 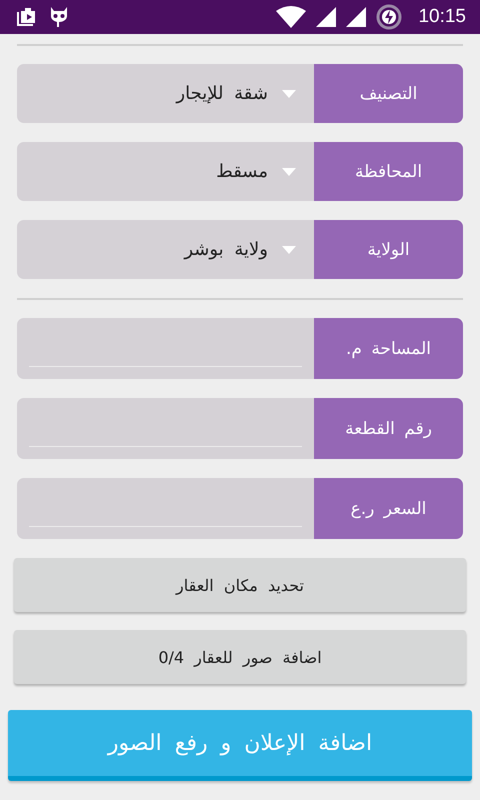 What do you see at coordinates (240, 657) in the screenshot?
I see `action-button: اضافة صور للعقار 0/4` at bounding box center [240, 657].